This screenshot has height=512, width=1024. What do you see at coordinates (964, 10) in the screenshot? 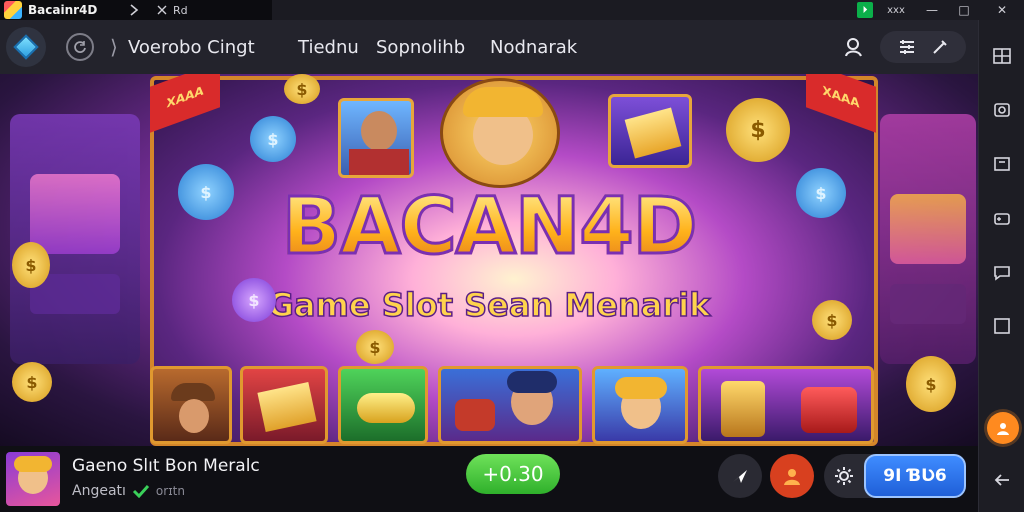
I see `maximize-button: □` at bounding box center [964, 10].